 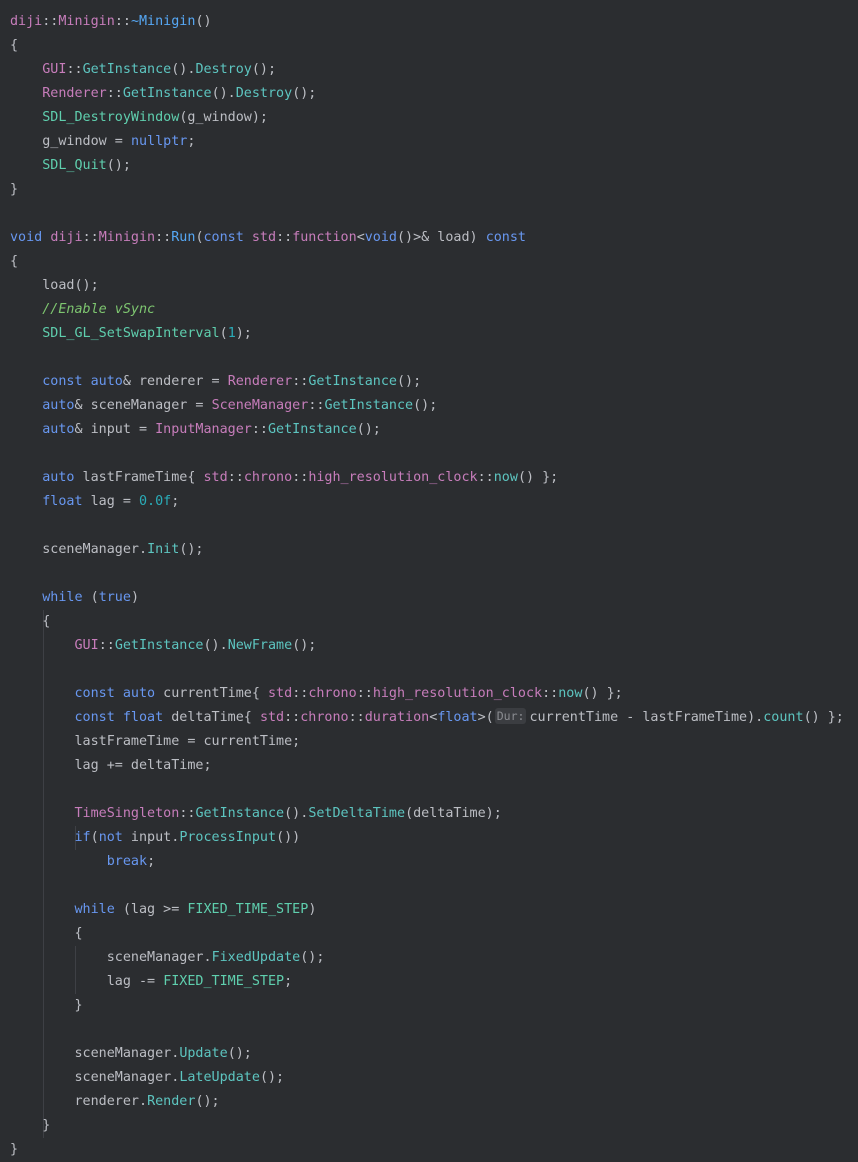 What do you see at coordinates (505, 477) in the screenshot?
I see `code-token-member-fn: now` at bounding box center [505, 477].